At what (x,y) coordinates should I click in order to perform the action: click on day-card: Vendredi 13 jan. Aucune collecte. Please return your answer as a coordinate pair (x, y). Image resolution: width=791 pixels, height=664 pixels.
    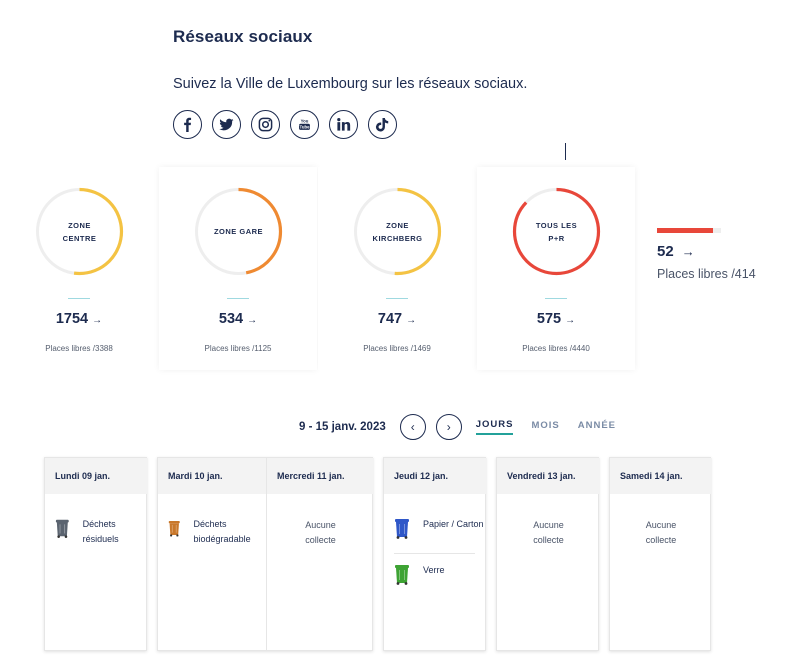
    Looking at the image, I should click on (548, 554).